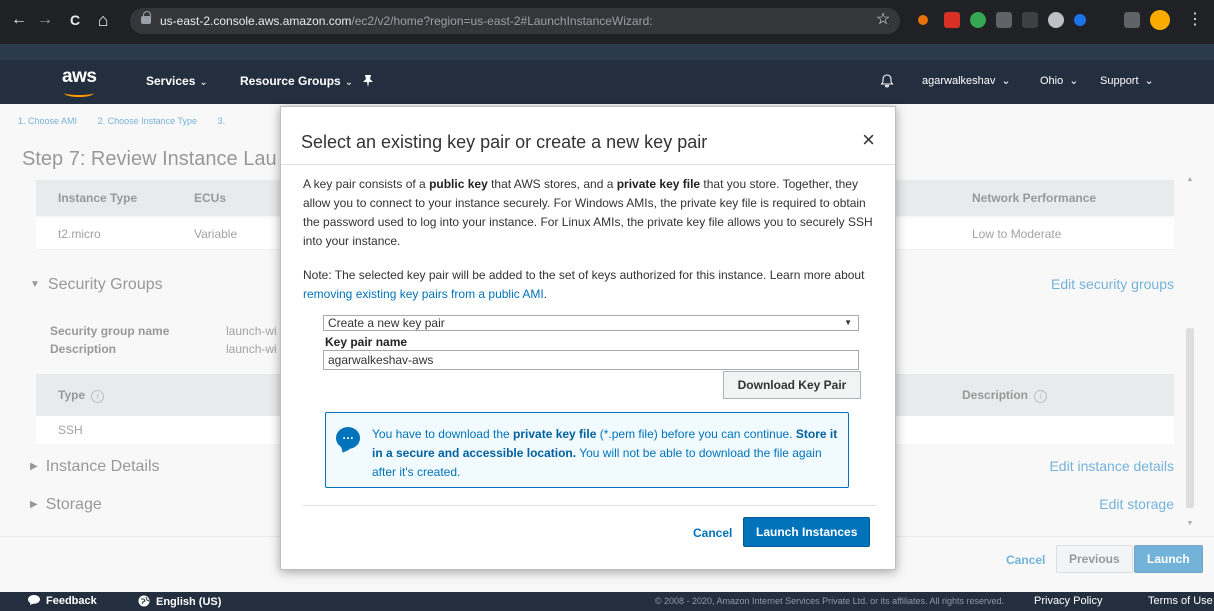  I want to click on avatar, so click(1160, 20).